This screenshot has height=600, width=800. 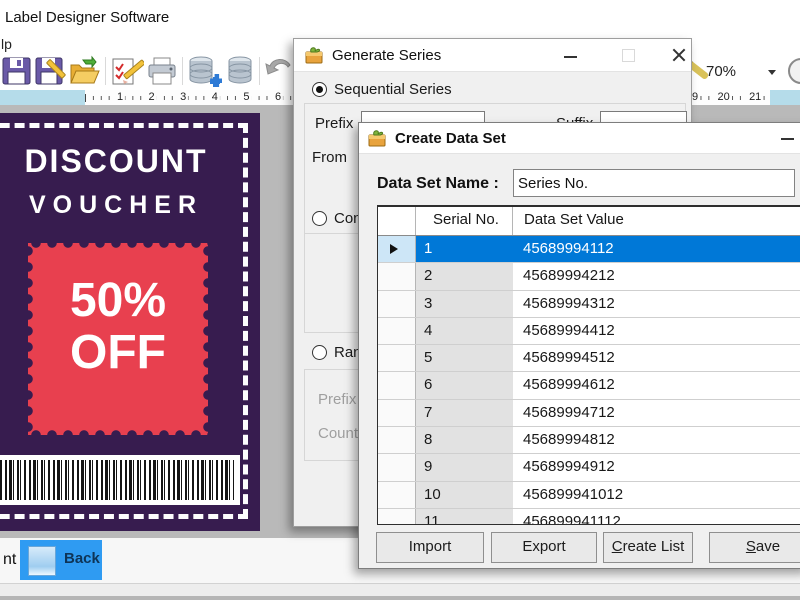 What do you see at coordinates (438, 183) in the screenshot?
I see `dataset-name-label: Data Set Name :` at bounding box center [438, 183].